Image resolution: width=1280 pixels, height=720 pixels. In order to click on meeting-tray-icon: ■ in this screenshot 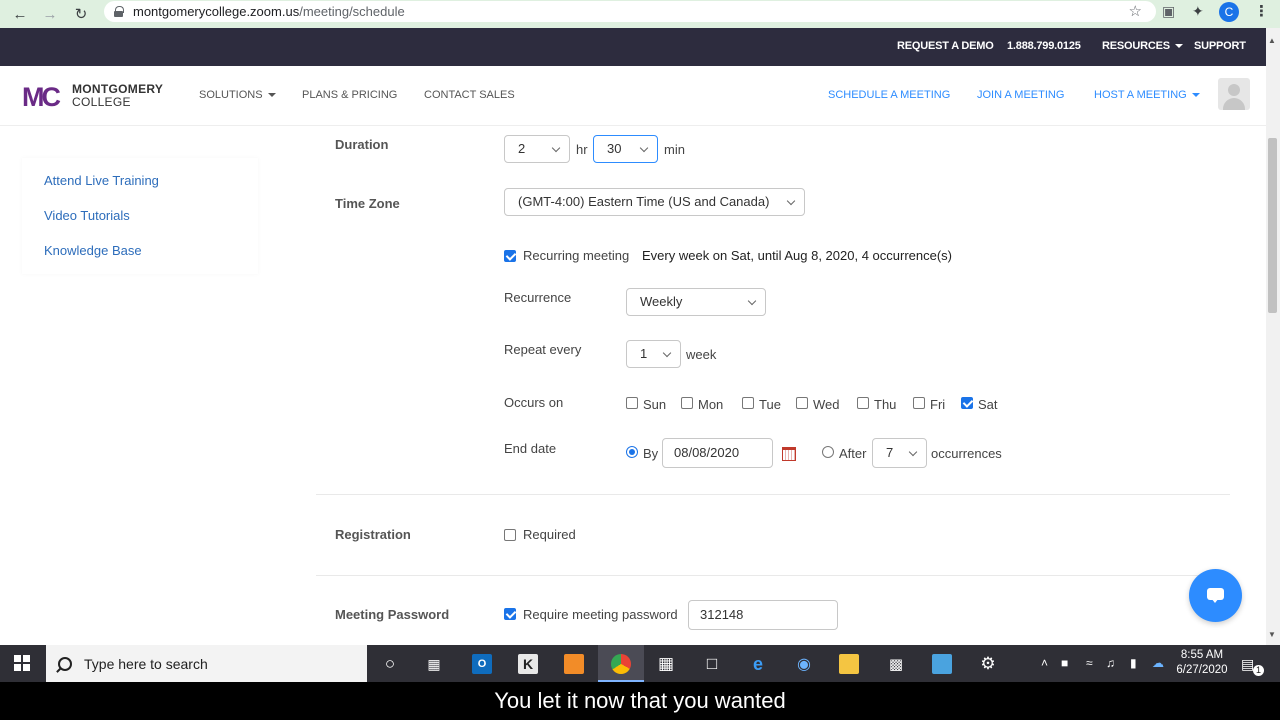, I will do `click(1064, 663)`.